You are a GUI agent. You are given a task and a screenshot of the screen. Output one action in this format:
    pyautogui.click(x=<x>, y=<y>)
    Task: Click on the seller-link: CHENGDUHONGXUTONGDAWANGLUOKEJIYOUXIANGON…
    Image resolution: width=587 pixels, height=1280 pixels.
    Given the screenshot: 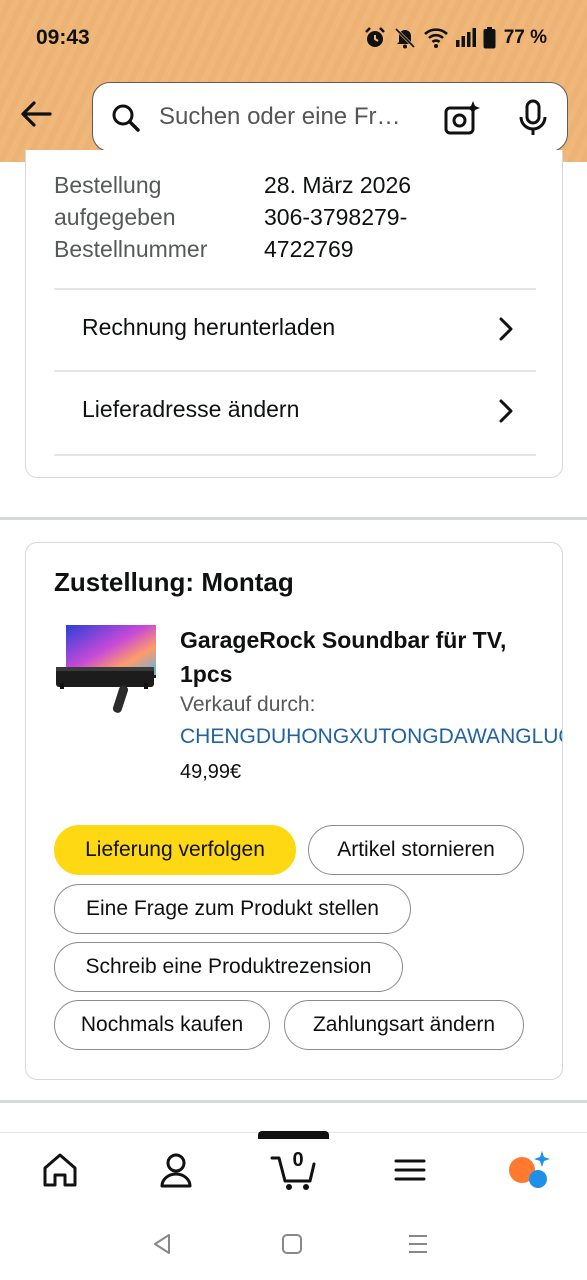 What is the action you would take?
    pyautogui.click(x=371, y=737)
    